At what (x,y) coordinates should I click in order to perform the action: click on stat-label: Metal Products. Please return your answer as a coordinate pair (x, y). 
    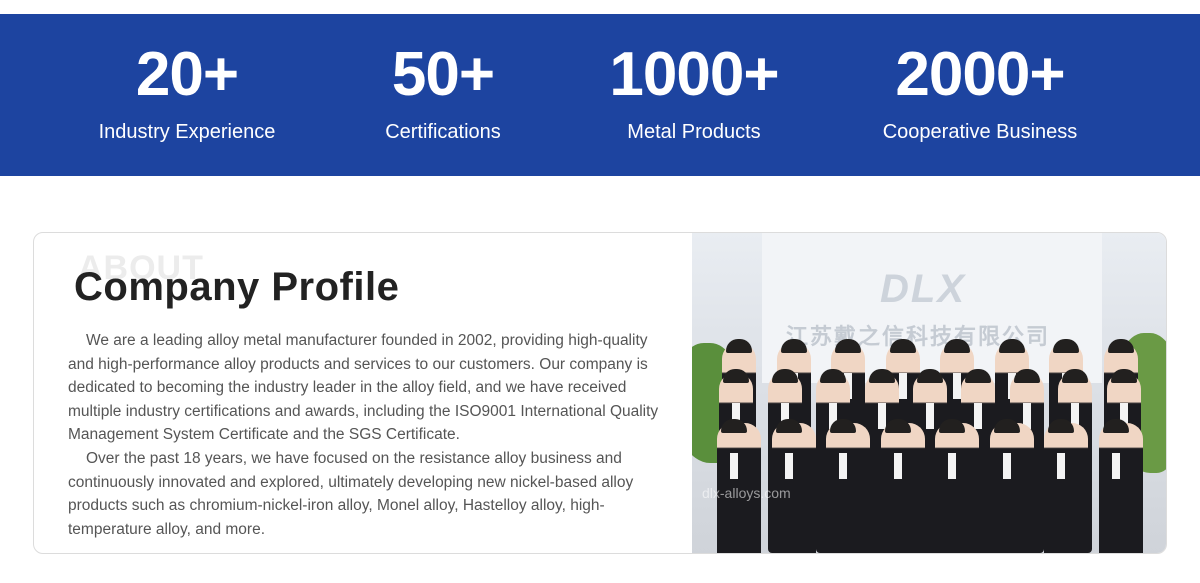
    Looking at the image, I should click on (694, 132).